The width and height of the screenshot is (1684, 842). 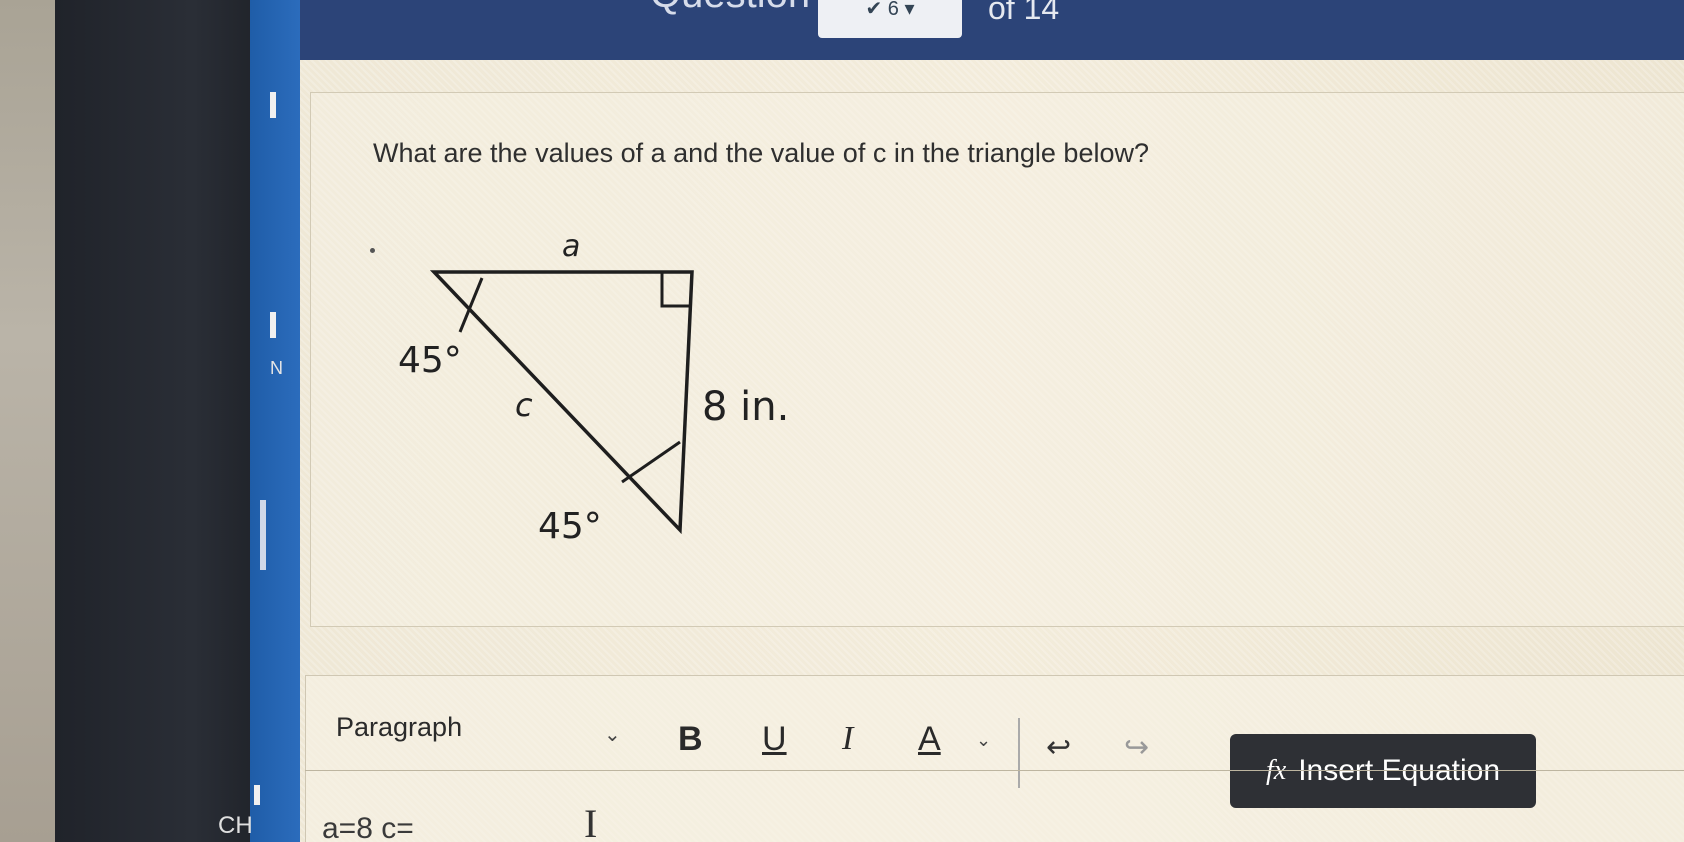 What do you see at coordinates (994, 770) in the screenshot?
I see `editor-divider` at bounding box center [994, 770].